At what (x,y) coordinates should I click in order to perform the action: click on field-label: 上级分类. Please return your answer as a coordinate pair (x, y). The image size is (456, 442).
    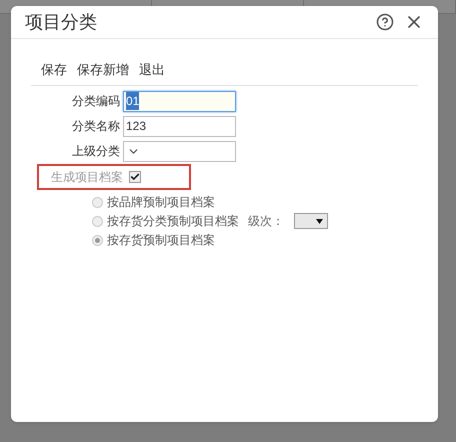
    Looking at the image, I should click on (96, 151).